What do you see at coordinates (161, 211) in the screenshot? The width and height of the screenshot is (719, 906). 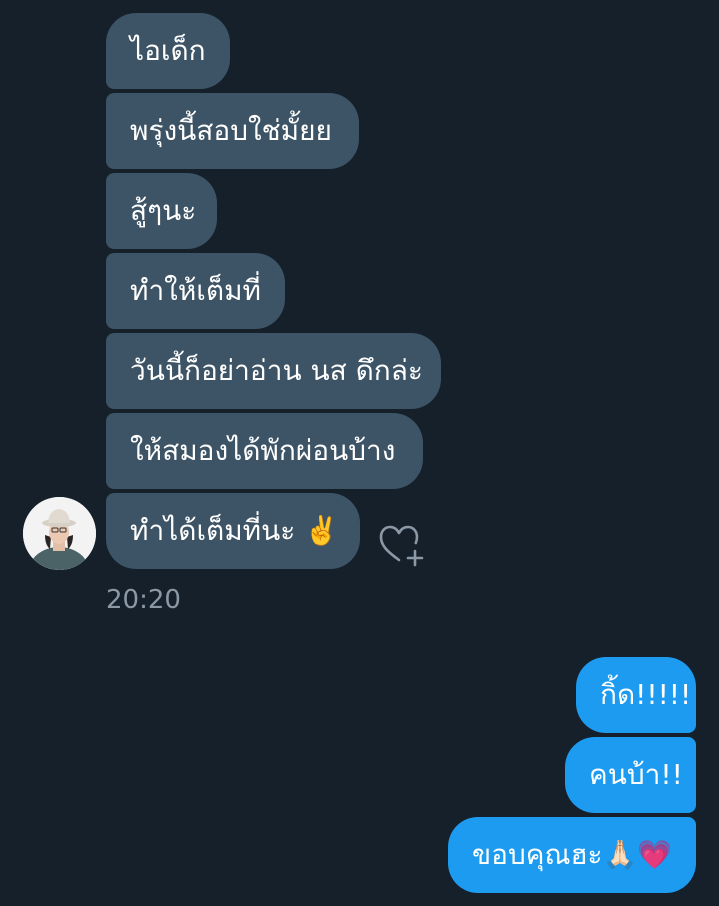 I see `received-message: สู้ๆนะ` at bounding box center [161, 211].